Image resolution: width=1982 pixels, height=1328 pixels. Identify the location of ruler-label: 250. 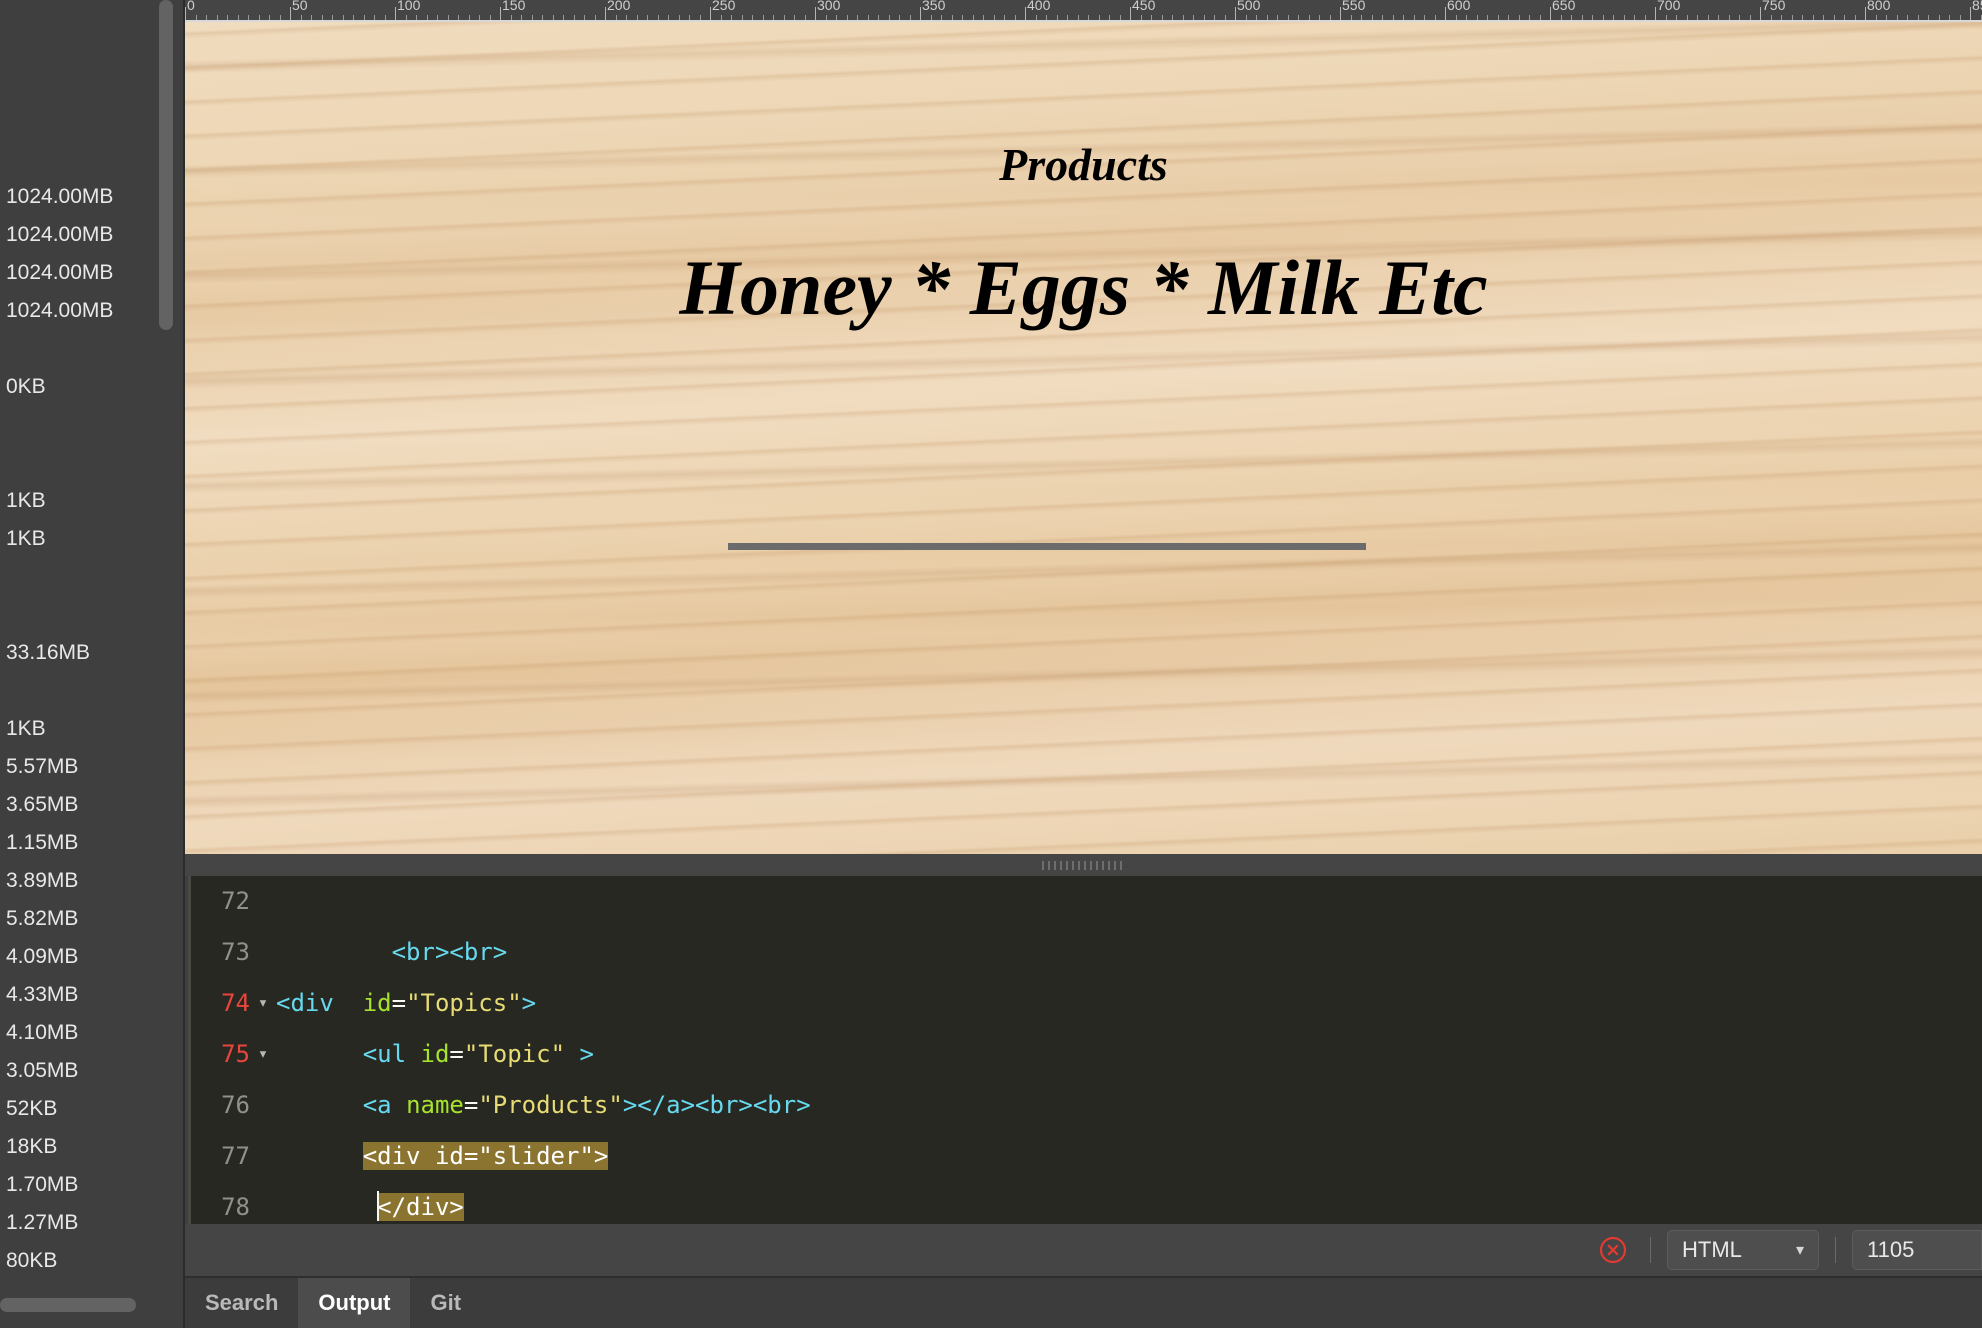
(724, 6).